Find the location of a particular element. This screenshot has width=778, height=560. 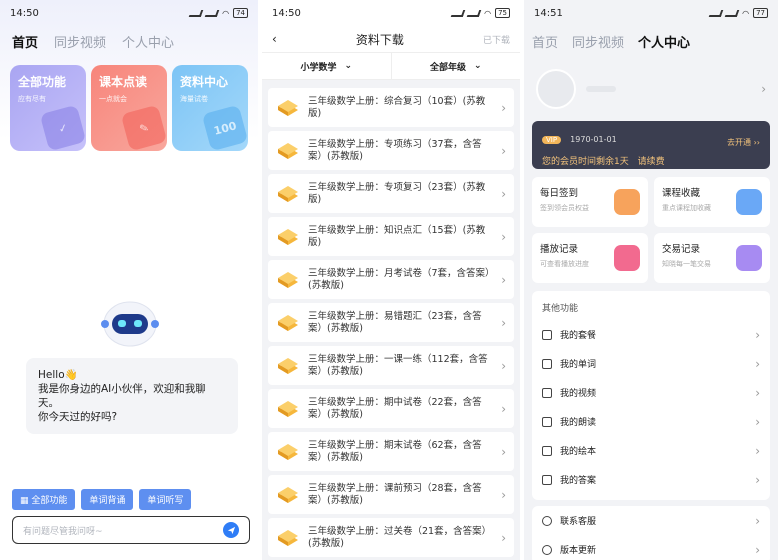

menu-item-words: 我的单词 › is located at coordinates (651, 363).